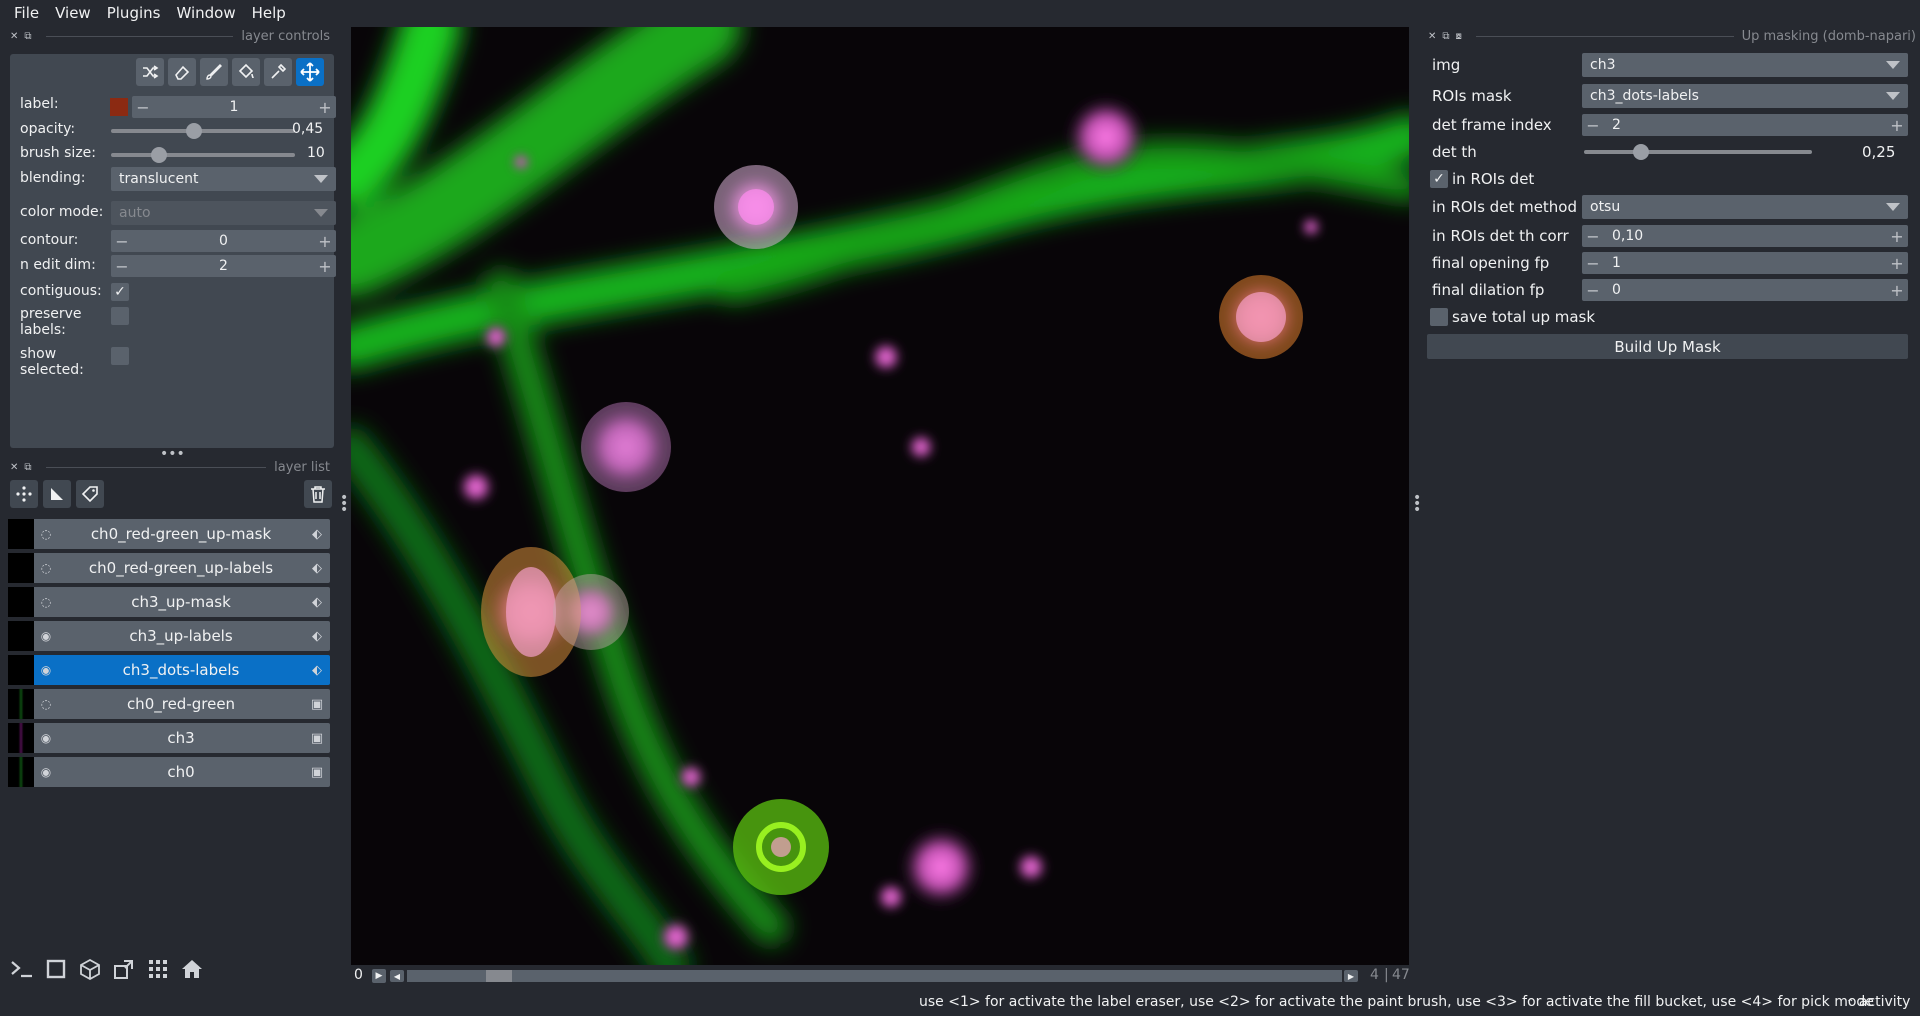 This screenshot has width=1920, height=1016. I want to click on right-dock-splitter: • • •, so click(1417, 504).